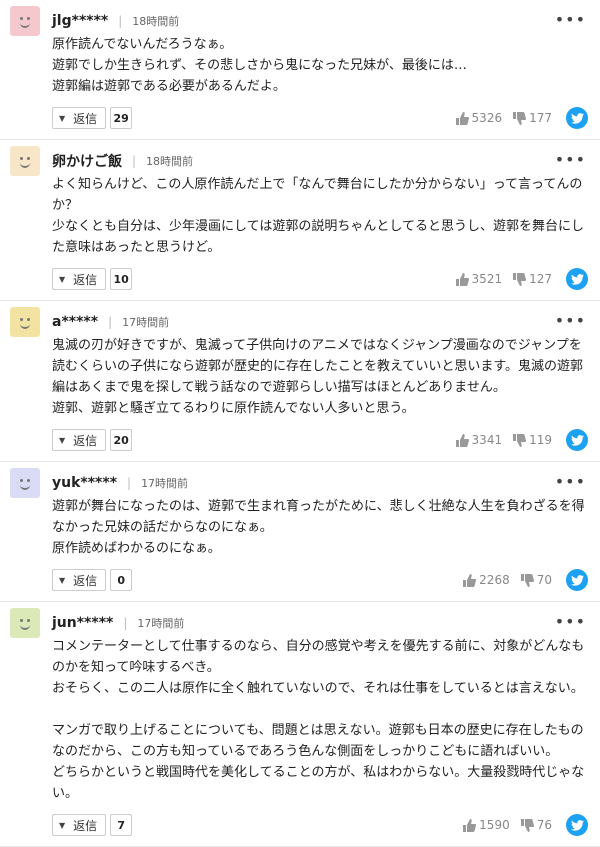  What do you see at coordinates (121, 580) in the screenshot?
I see `reply-count: 0` at bounding box center [121, 580].